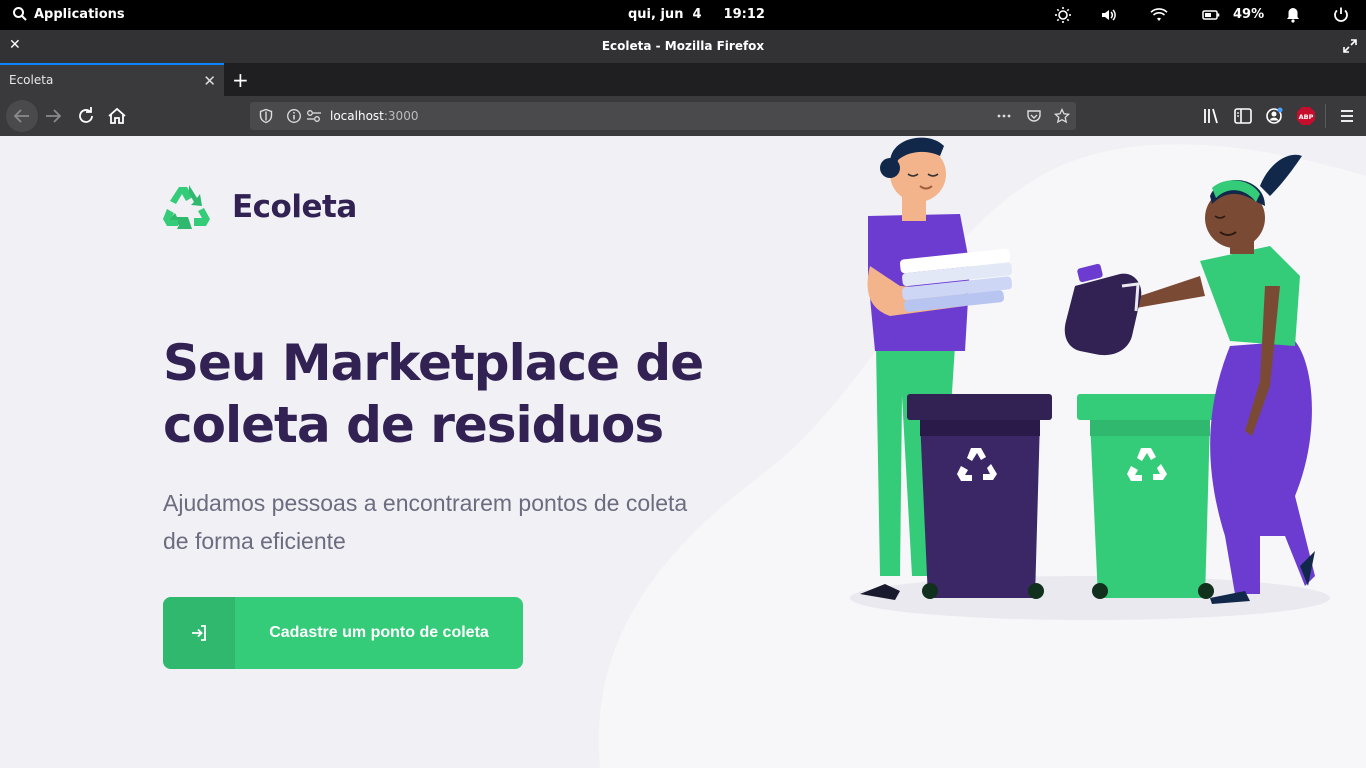 The width and height of the screenshot is (1366, 768). What do you see at coordinates (1293, 15) in the screenshot?
I see `bell-icon` at bounding box center [1293, 15].